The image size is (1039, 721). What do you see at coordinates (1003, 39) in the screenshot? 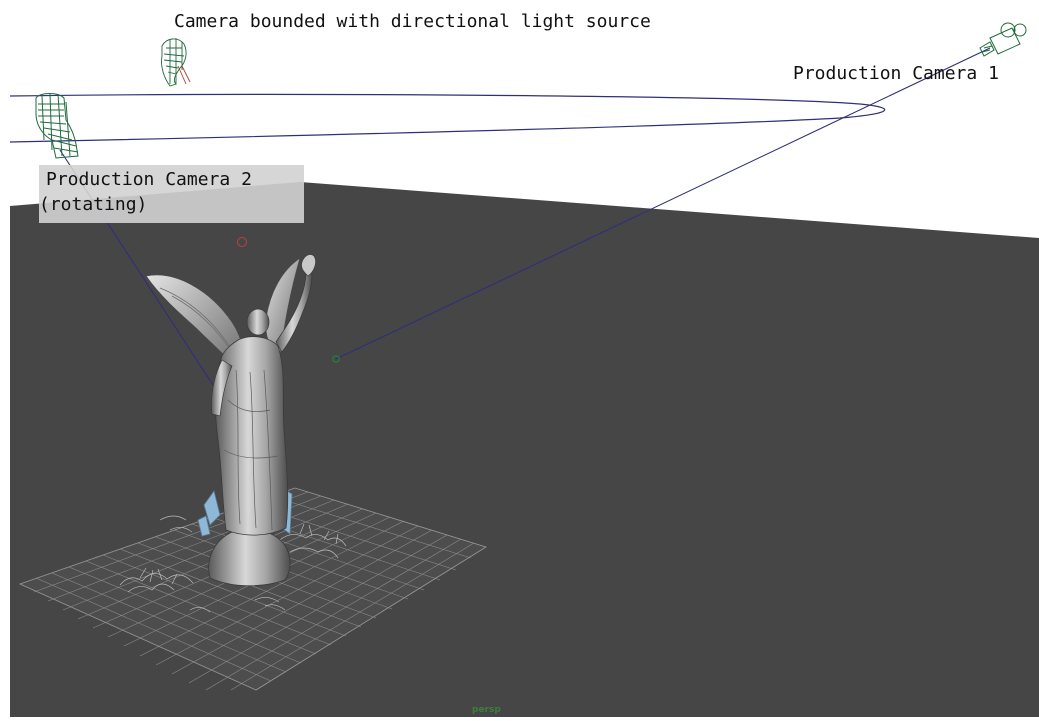
I see `production-camera-1-icon` at bounding box center [1003, 39].